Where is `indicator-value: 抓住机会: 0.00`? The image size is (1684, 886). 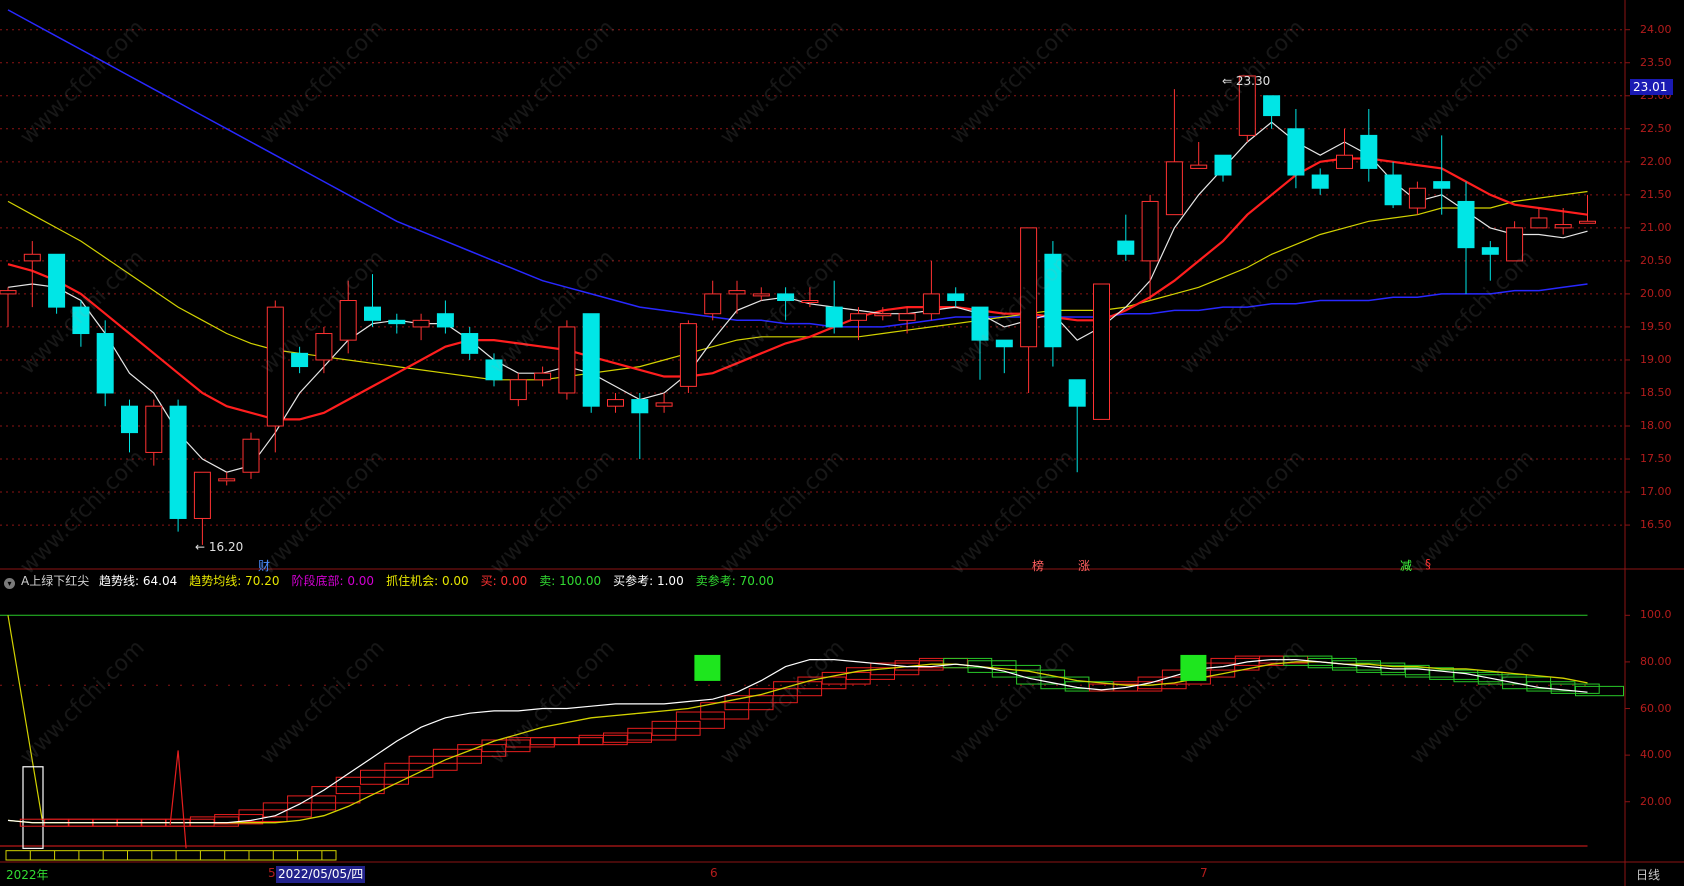 indicator-value: 抓住机会: 0.00 is located at coordinates (427, 581).